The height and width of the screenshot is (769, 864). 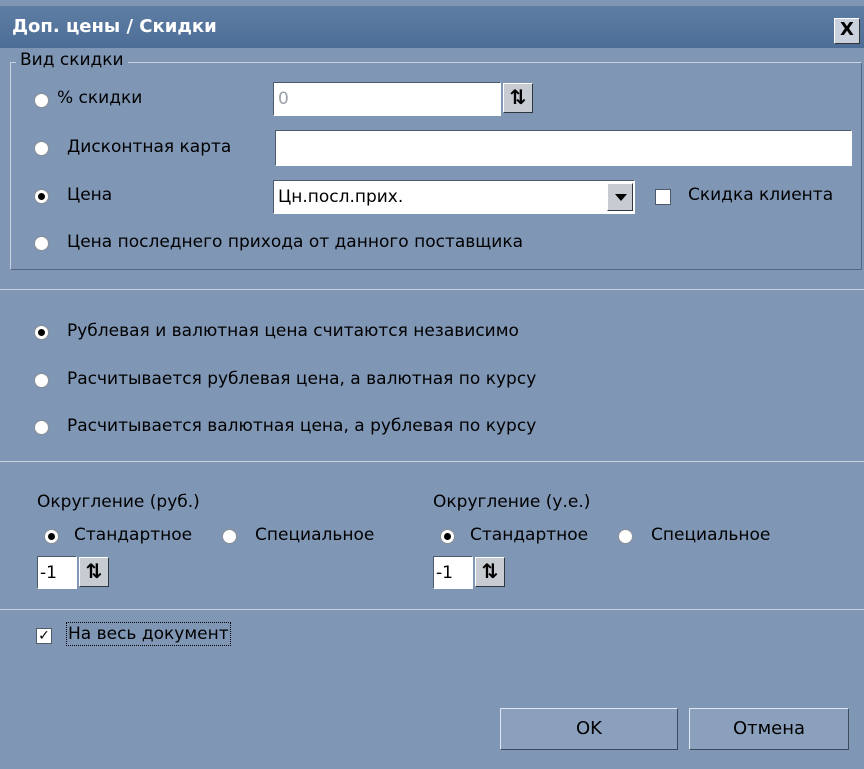 I want to click on rounding-rub-special-label: Специальное, so click(x=315, y=535).